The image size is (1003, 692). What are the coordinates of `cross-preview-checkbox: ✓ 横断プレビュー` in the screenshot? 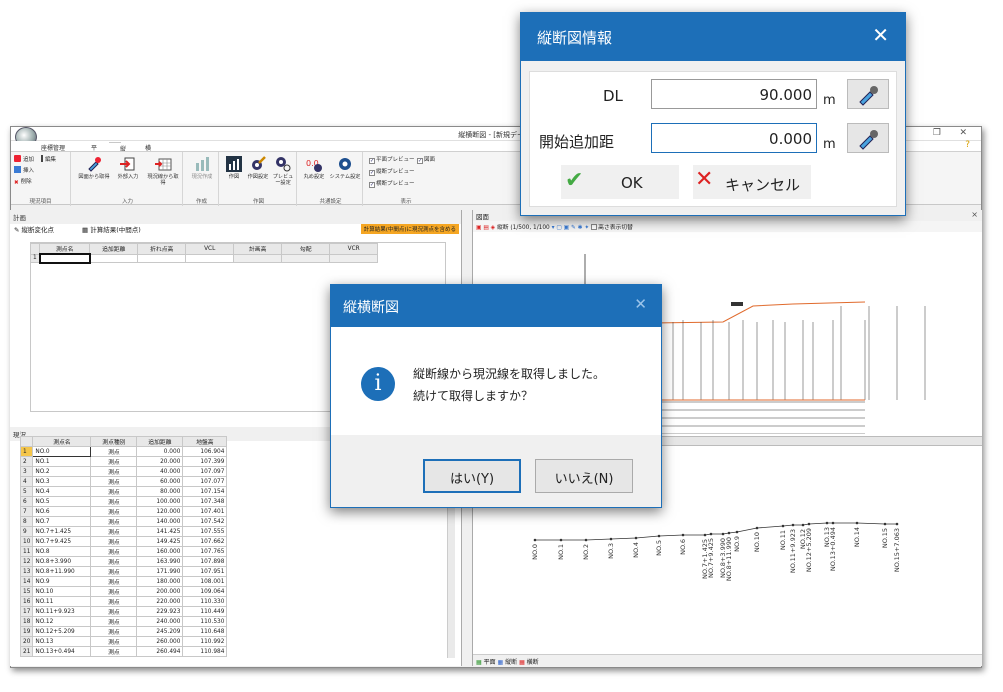 It's located at (392, 183).